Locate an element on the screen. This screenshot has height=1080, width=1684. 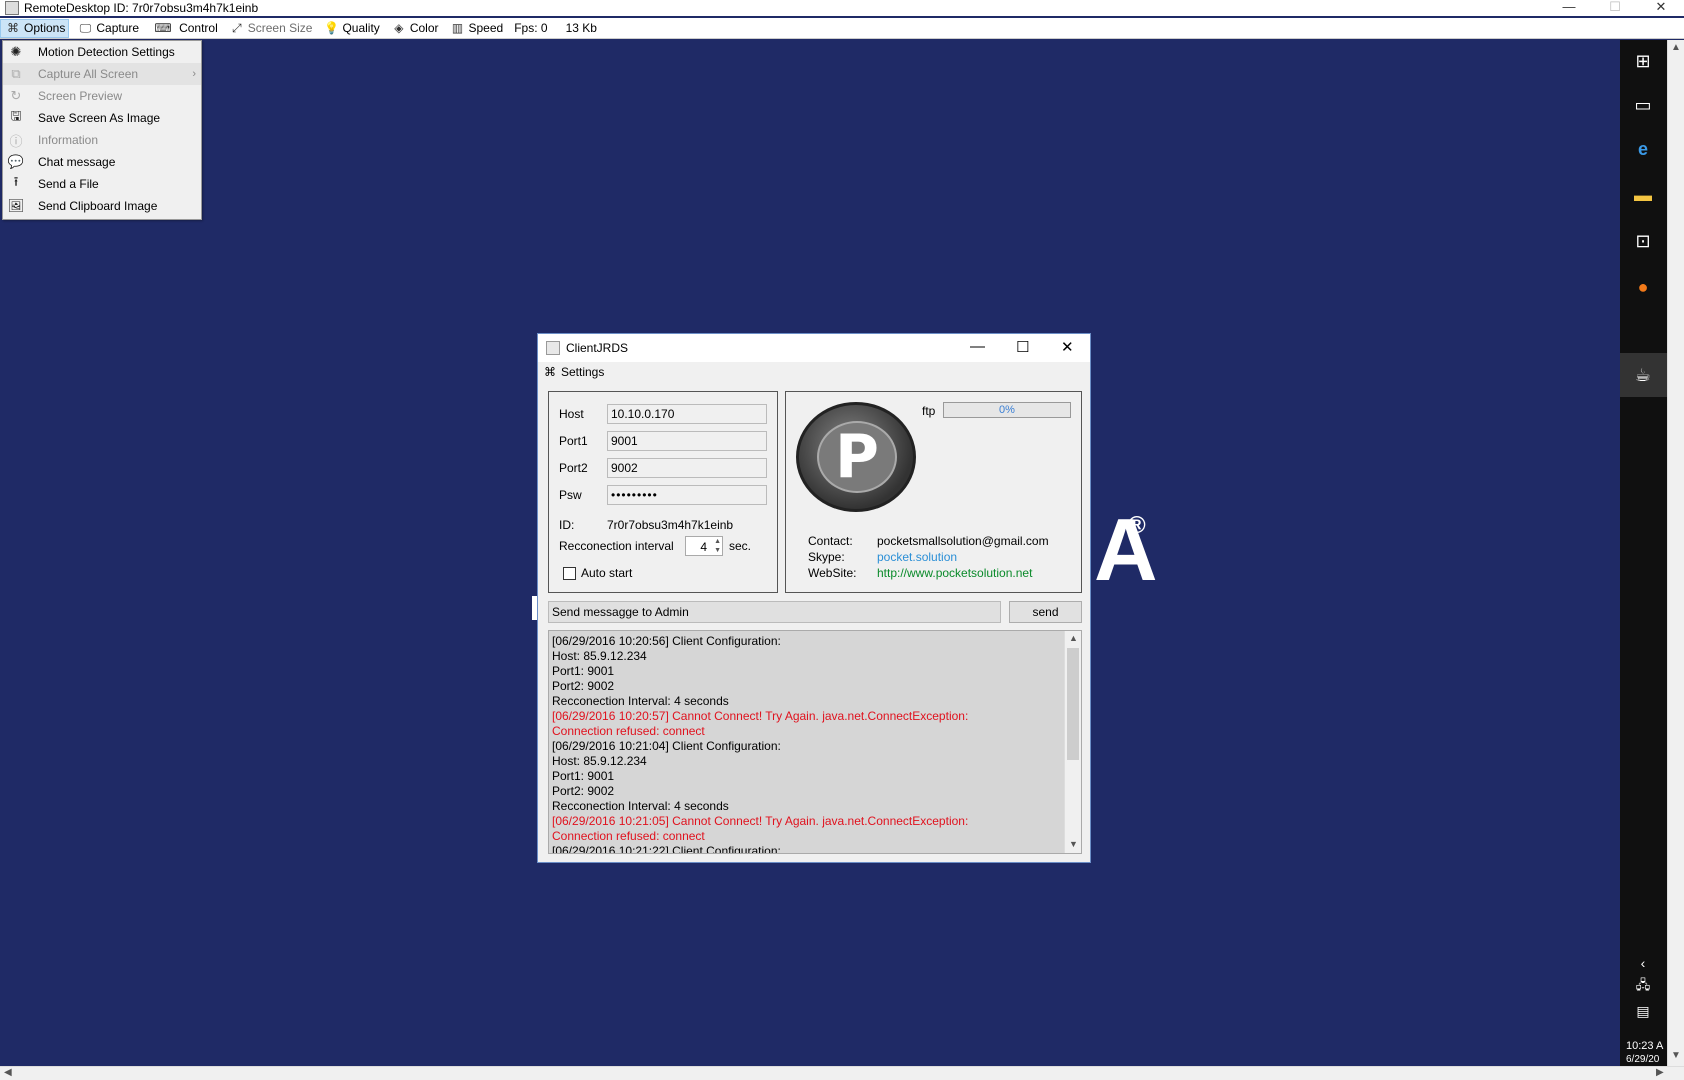
auto-start-checkbox is located at coordinates (569, 573).